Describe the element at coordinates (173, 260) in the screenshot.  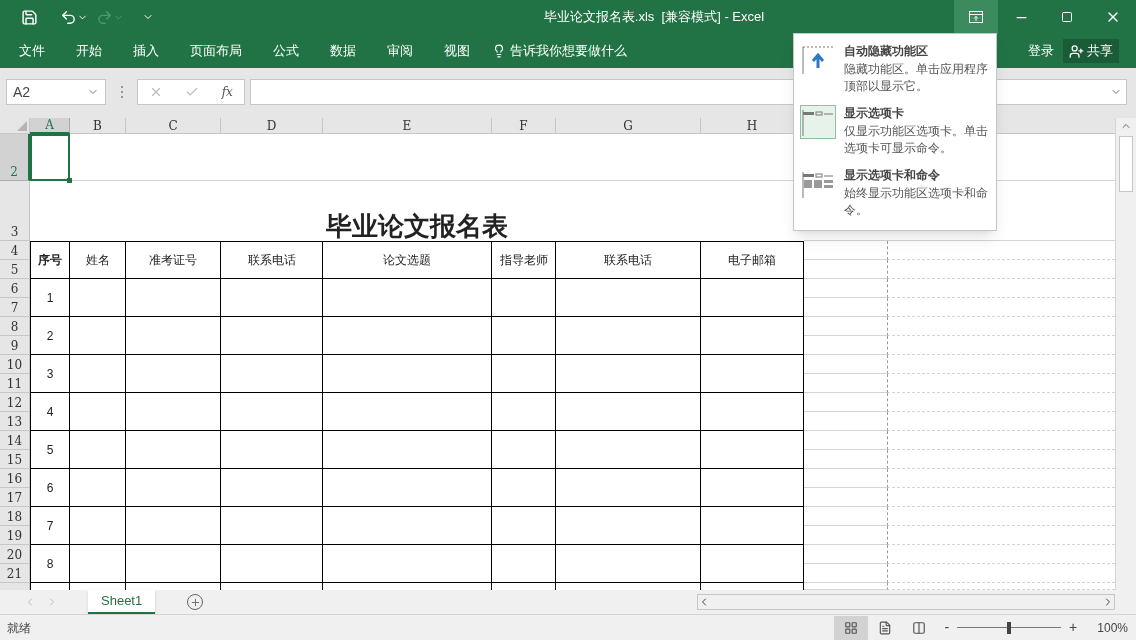
I see `table-header-cell: 准考证号` at that location.